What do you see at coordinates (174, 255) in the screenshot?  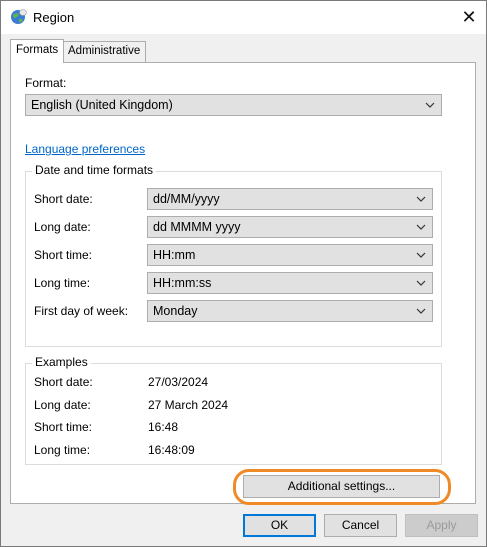 I see `short-time-value: HH:mm` at bounding box center [174, 255].